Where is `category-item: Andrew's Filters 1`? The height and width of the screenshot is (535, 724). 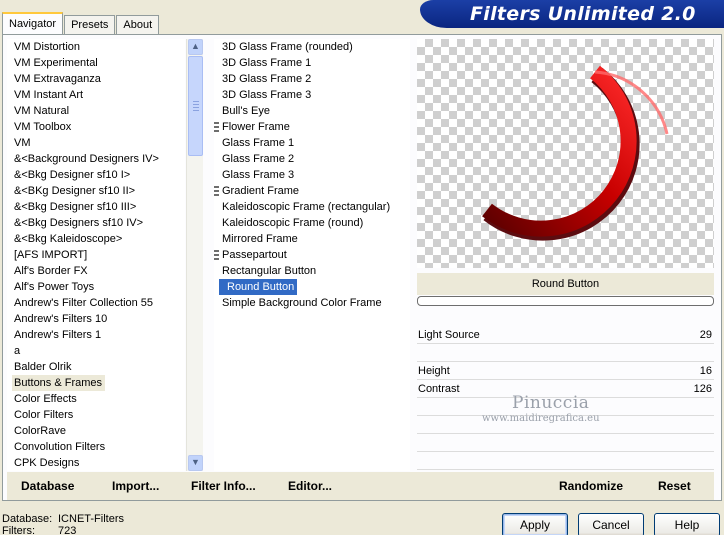
category-item: Andrew's Filters 1 is located at coordinates (96, 335).